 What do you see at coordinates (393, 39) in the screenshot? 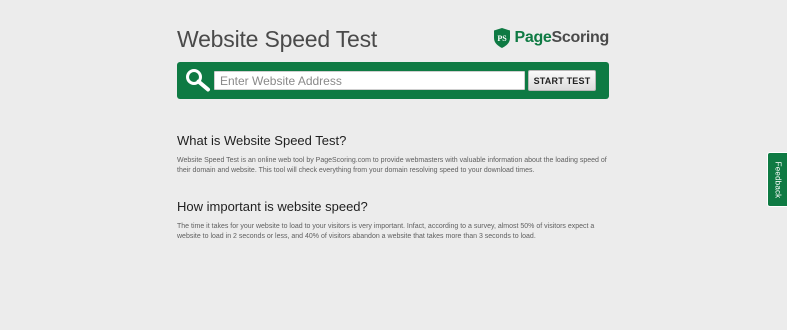
I see `header: Website Speed Test PS PageScoring` at bounding box center [393, 39].